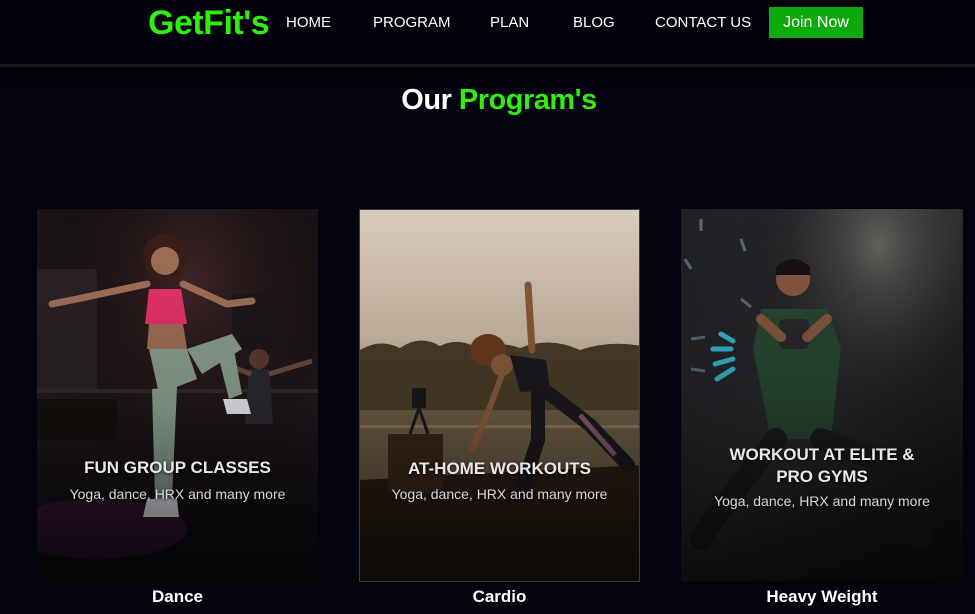  I want to click on program-label-dance: Dance, so click(177, 597).